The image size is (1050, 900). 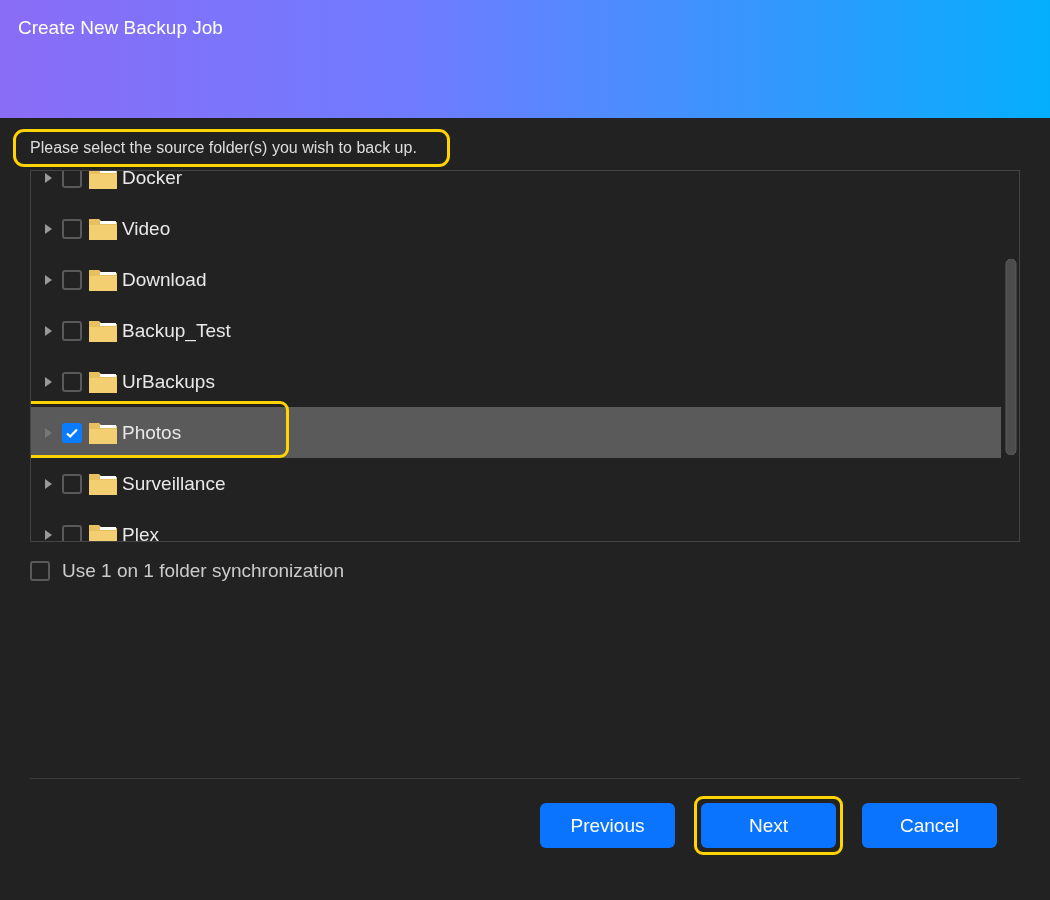 What do you see at coordinates (1011, 357) in the screenshot?
I see `scrollbar-thumb` at bounding box center [1011, 357].